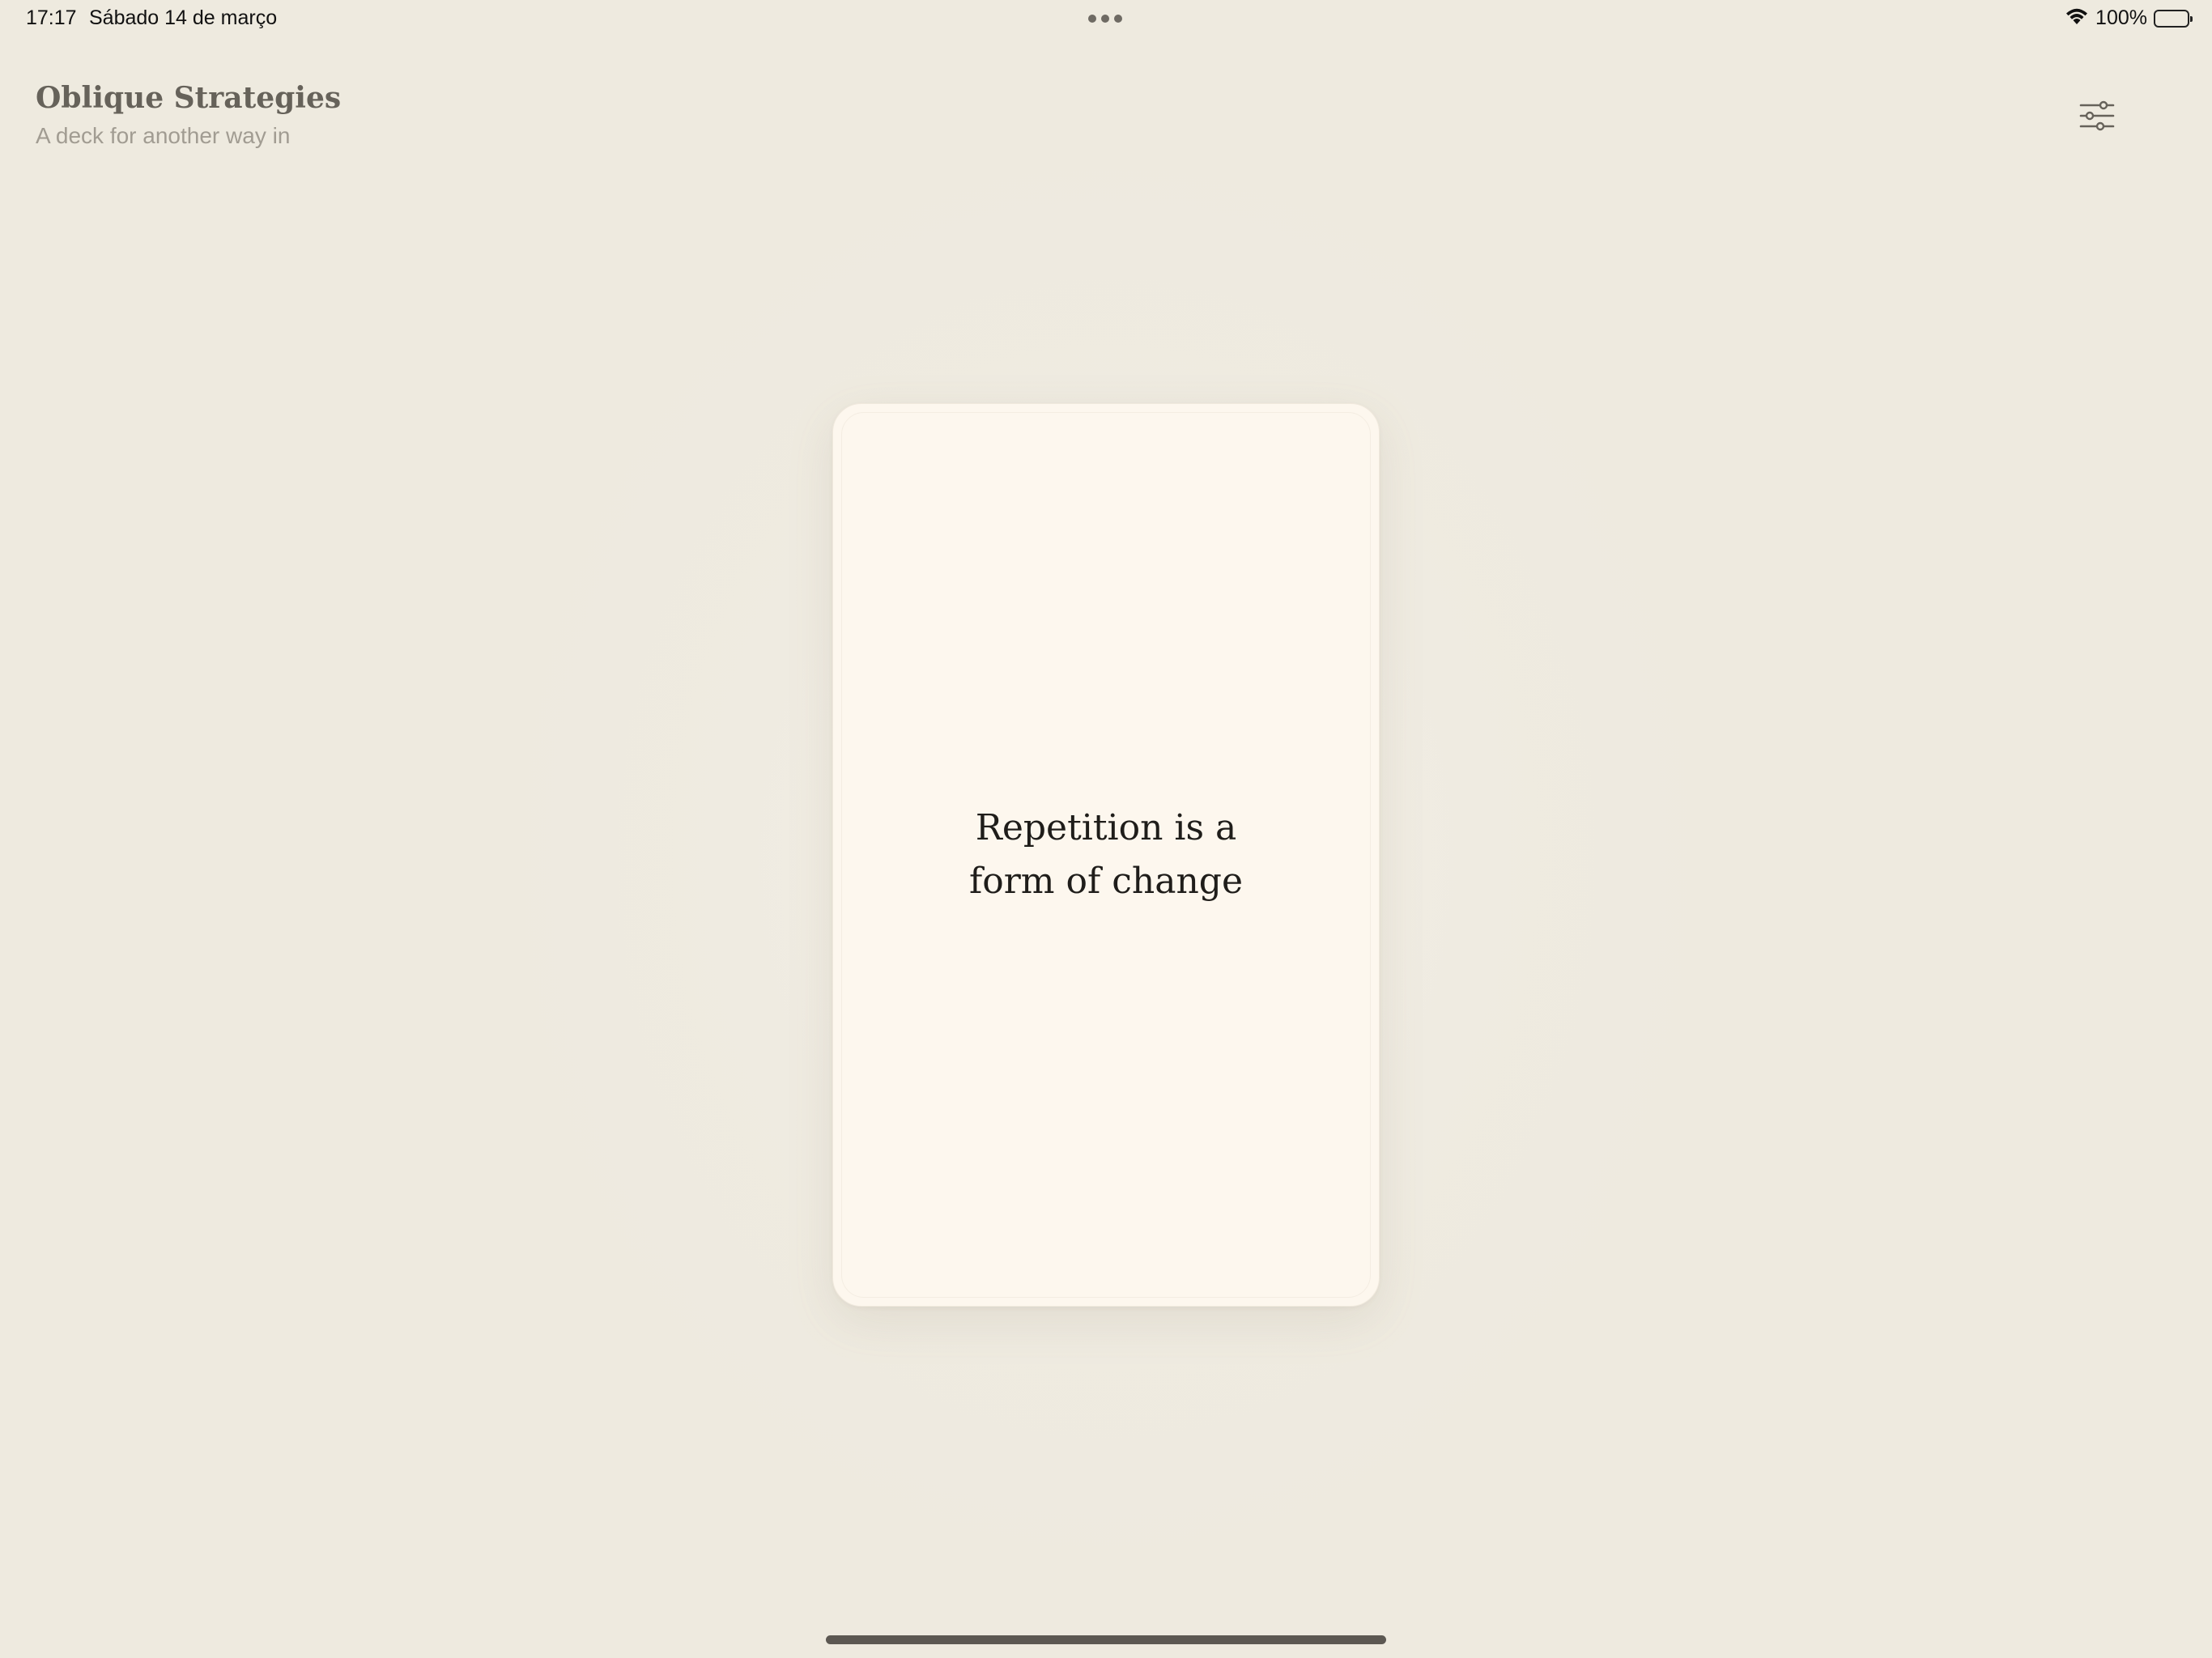 Image resolution: width=2212 pixels, height=1658 pixels. I want to click on status-bar: 17:17 Sábado 14 de março 100%, so click(1106, 19).